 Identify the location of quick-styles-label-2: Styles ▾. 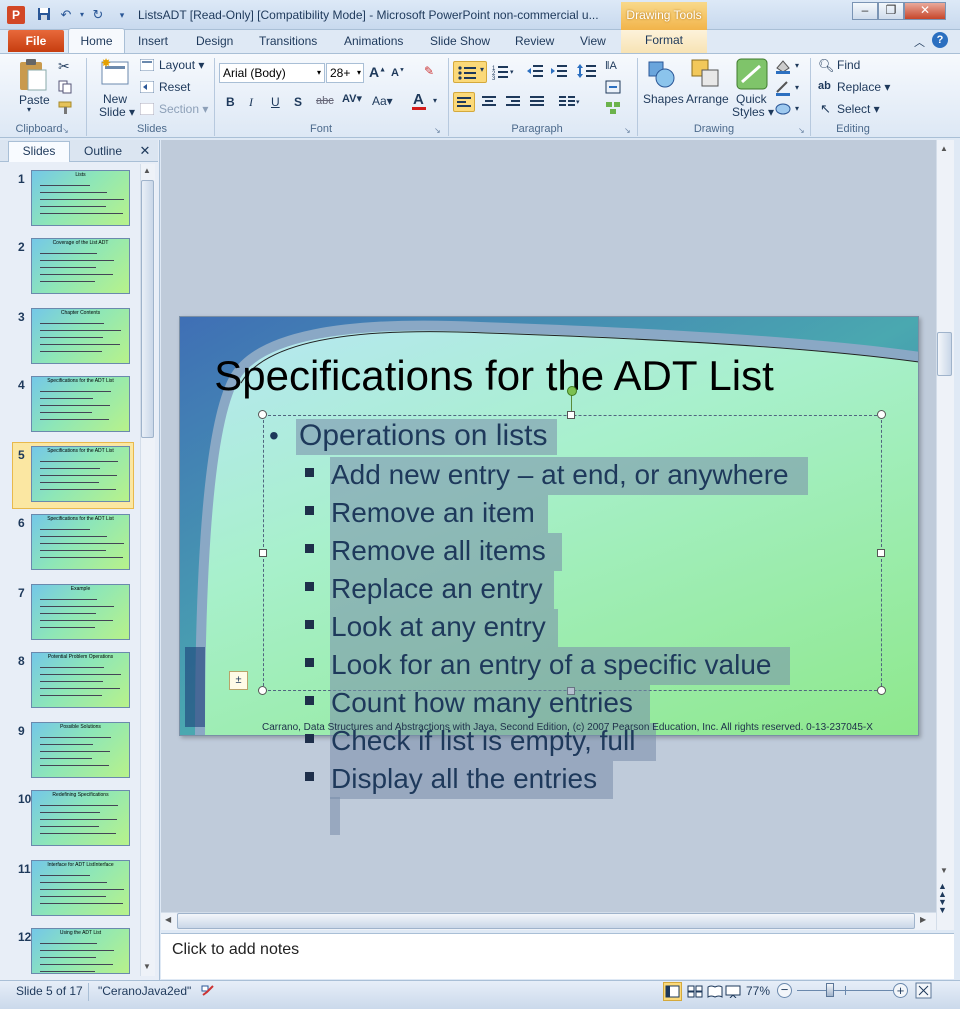
(753, 112).